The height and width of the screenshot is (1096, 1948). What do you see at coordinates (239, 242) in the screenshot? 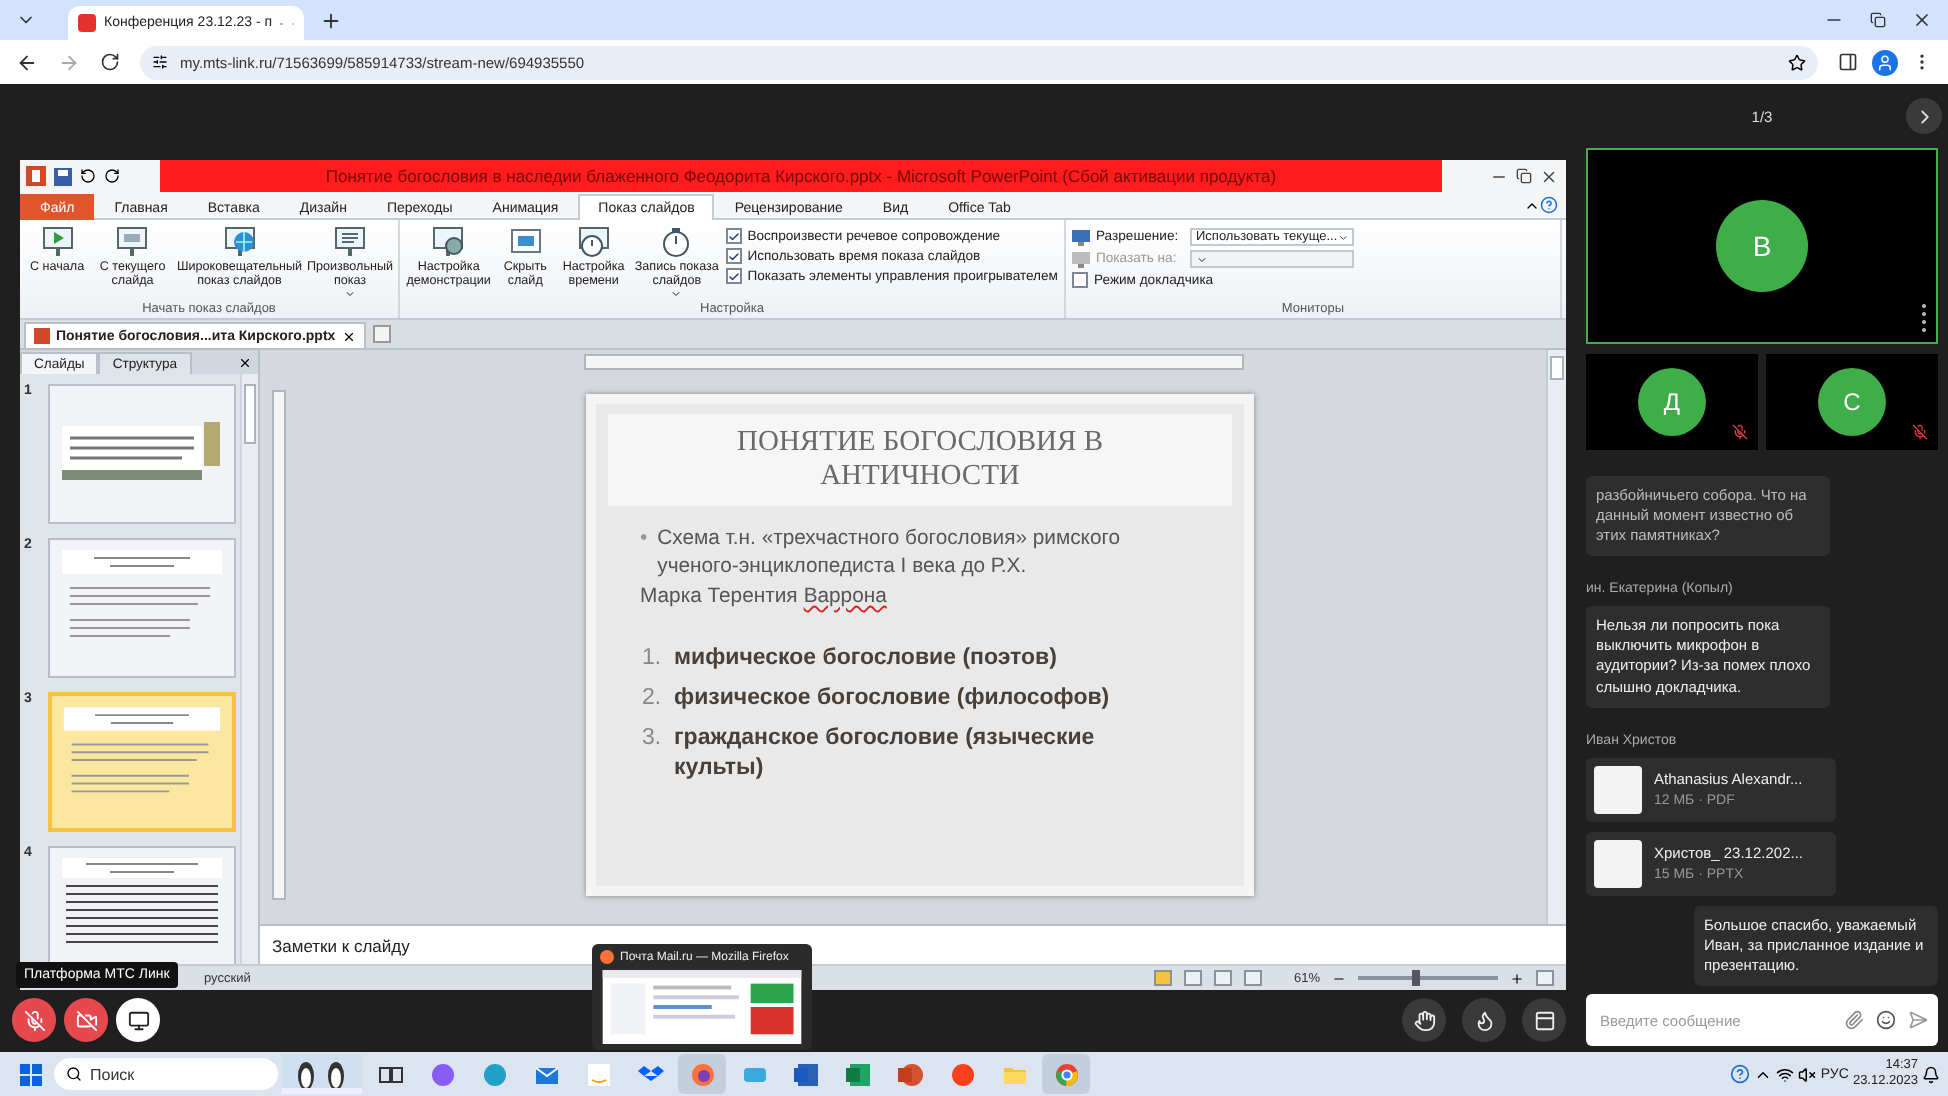
I see `globe-screen-icon` at bounding box center [239, 242].